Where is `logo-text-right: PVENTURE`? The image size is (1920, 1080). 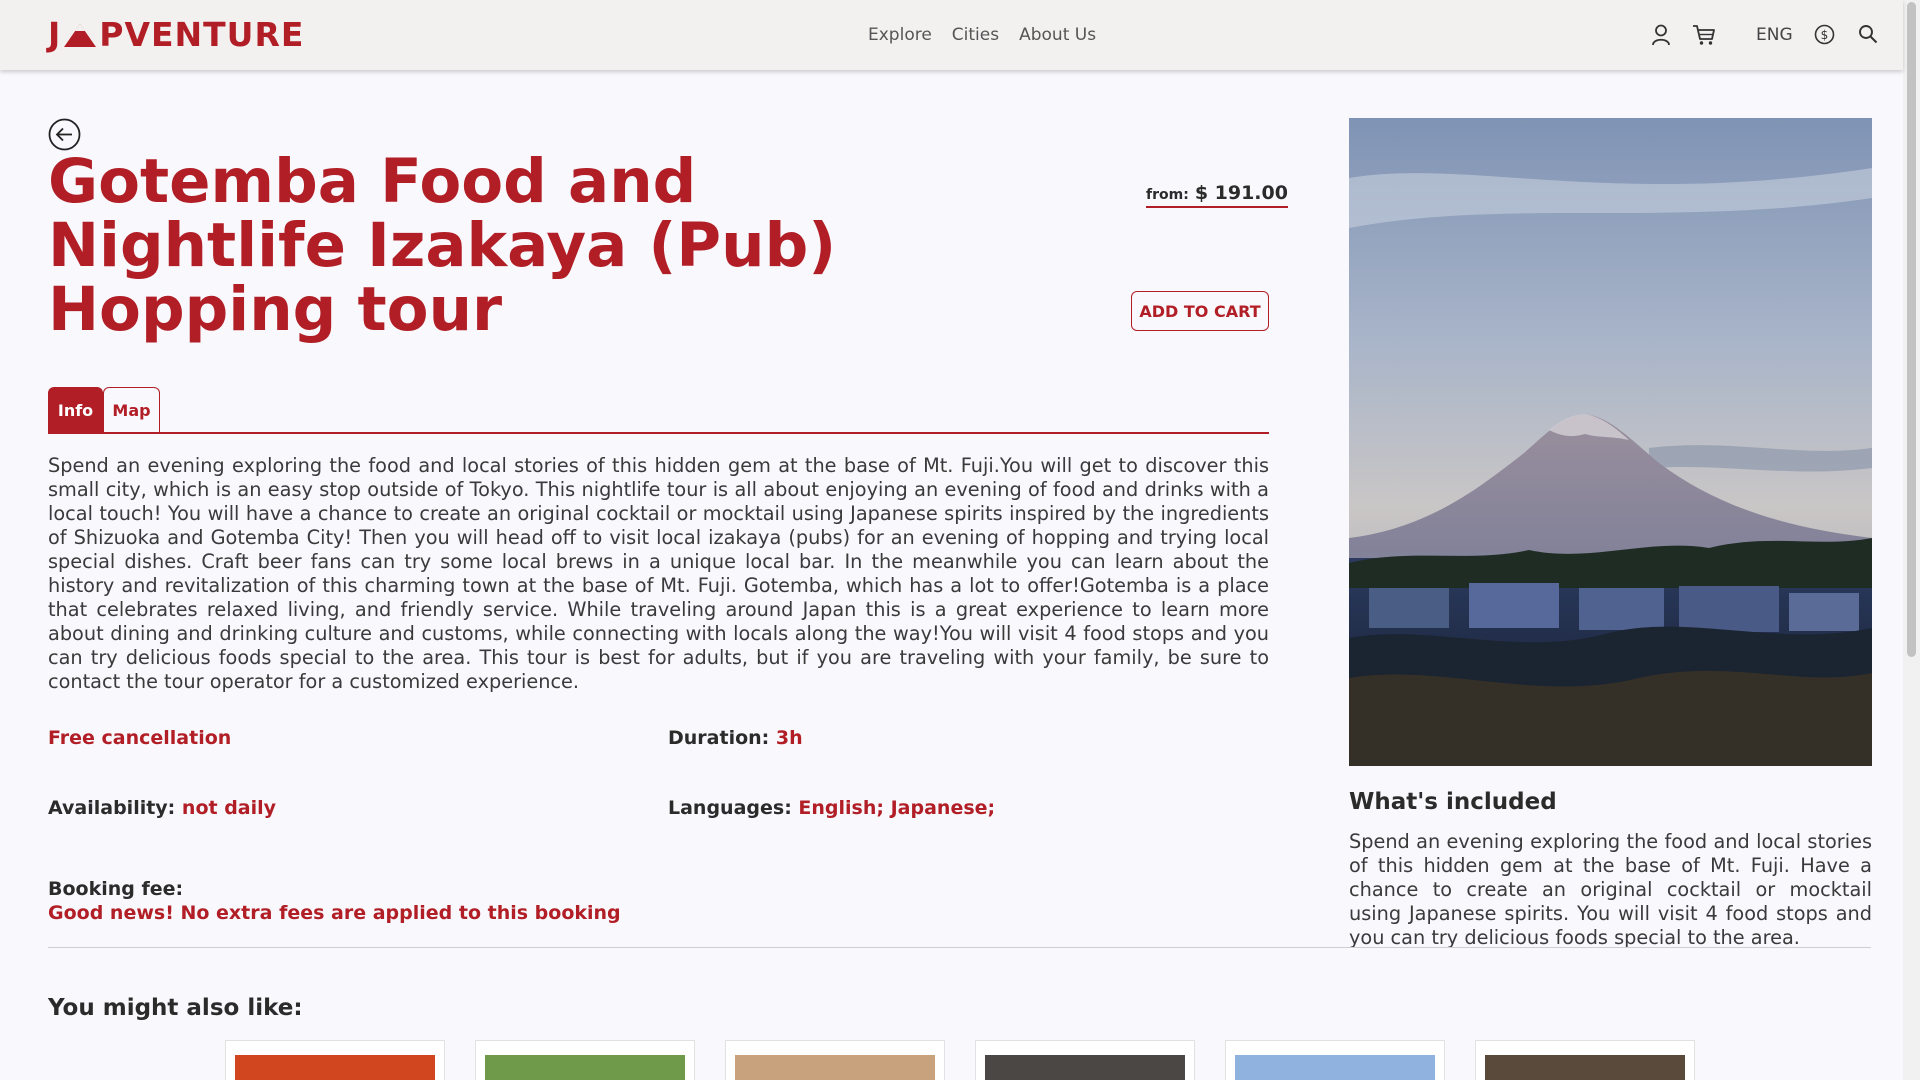
logo-text-right: PVENTURE is located at coordinates (202, 34).